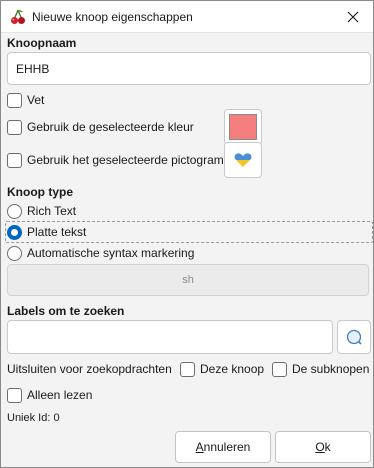  I want to click on color-swatch, so click(243, 127).